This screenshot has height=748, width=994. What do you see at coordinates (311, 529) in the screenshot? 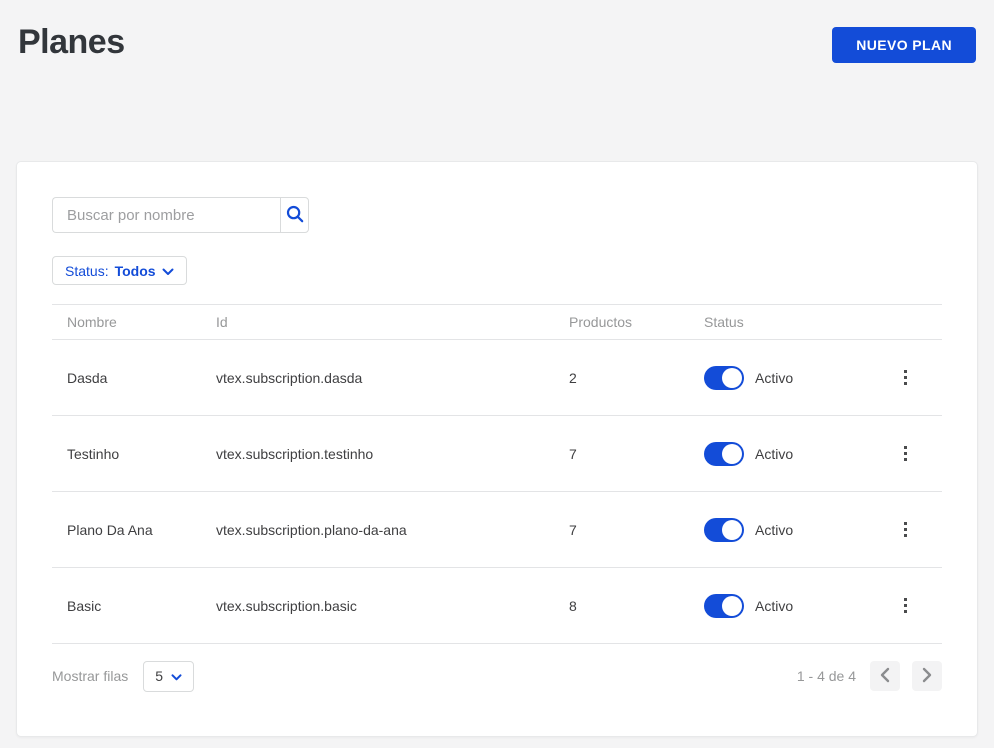
I see `plan-id: vtex.subscription.plano-da-ana` at bounding box center [311, 529].